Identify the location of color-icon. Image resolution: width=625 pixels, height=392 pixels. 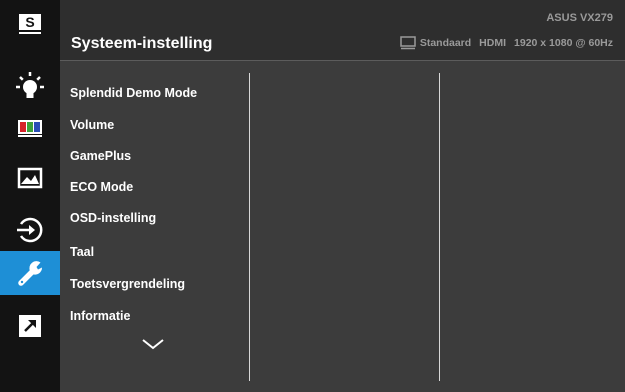
(30, 128).